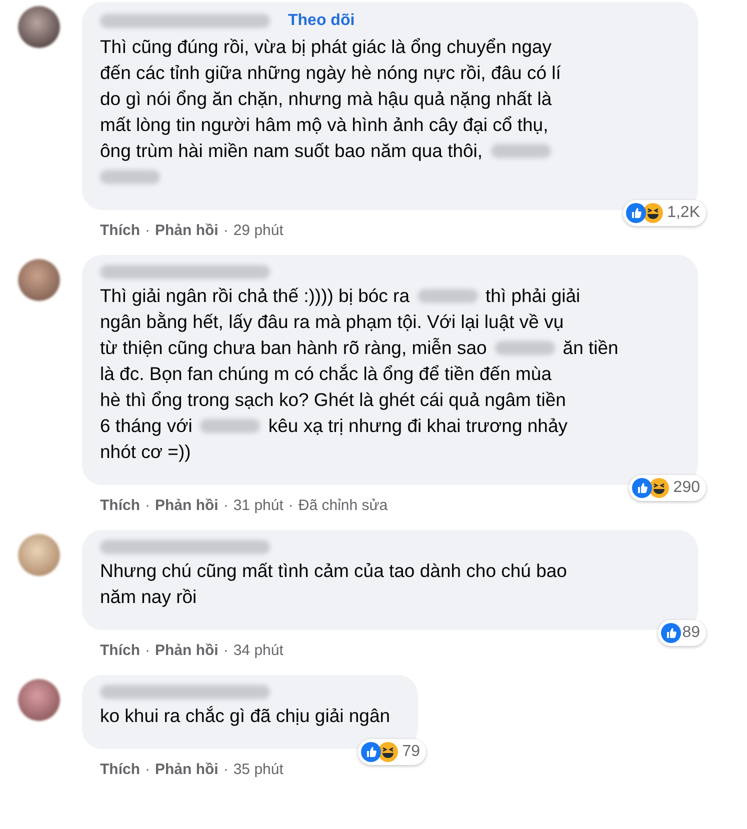 This screenshot has width=747, height=829. I want to click on comment-text: ăn tiền, so click(590, 348).